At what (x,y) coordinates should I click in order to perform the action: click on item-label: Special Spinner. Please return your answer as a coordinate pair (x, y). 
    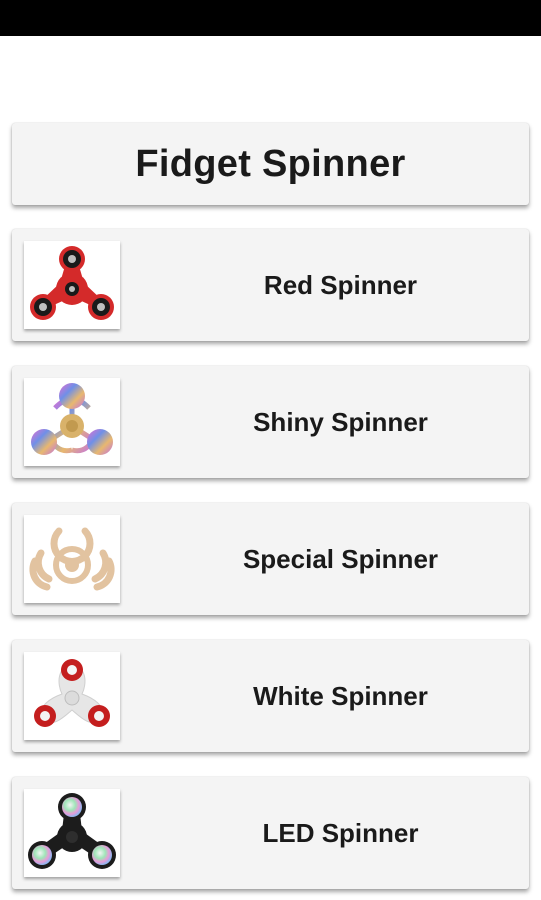
    Looking at the image, I should click on (340, 558).